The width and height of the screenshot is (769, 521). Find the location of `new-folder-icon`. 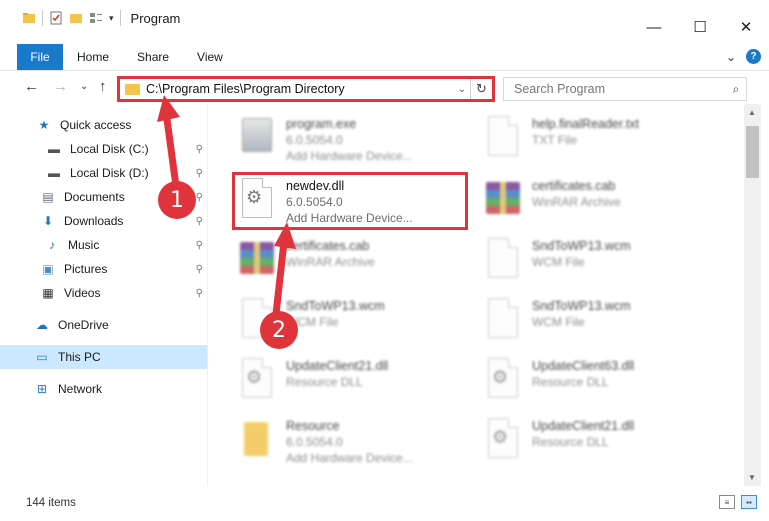

new-folder-icon is located at coordinates (76, 18).